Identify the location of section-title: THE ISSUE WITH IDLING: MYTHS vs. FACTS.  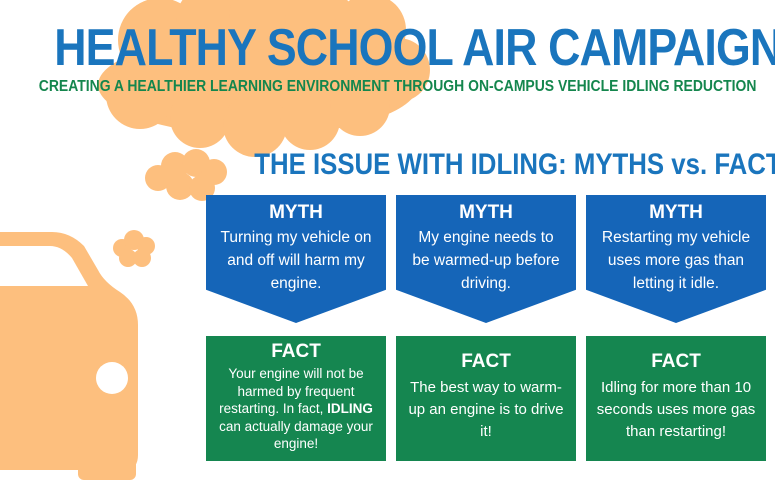
(514, 164).